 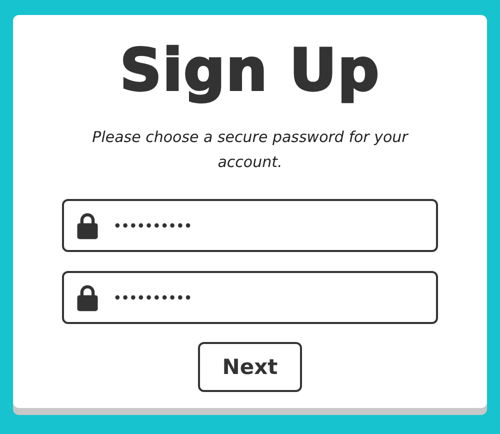 I want to click on page-title: Sign Up, so click(x=250, y=70).